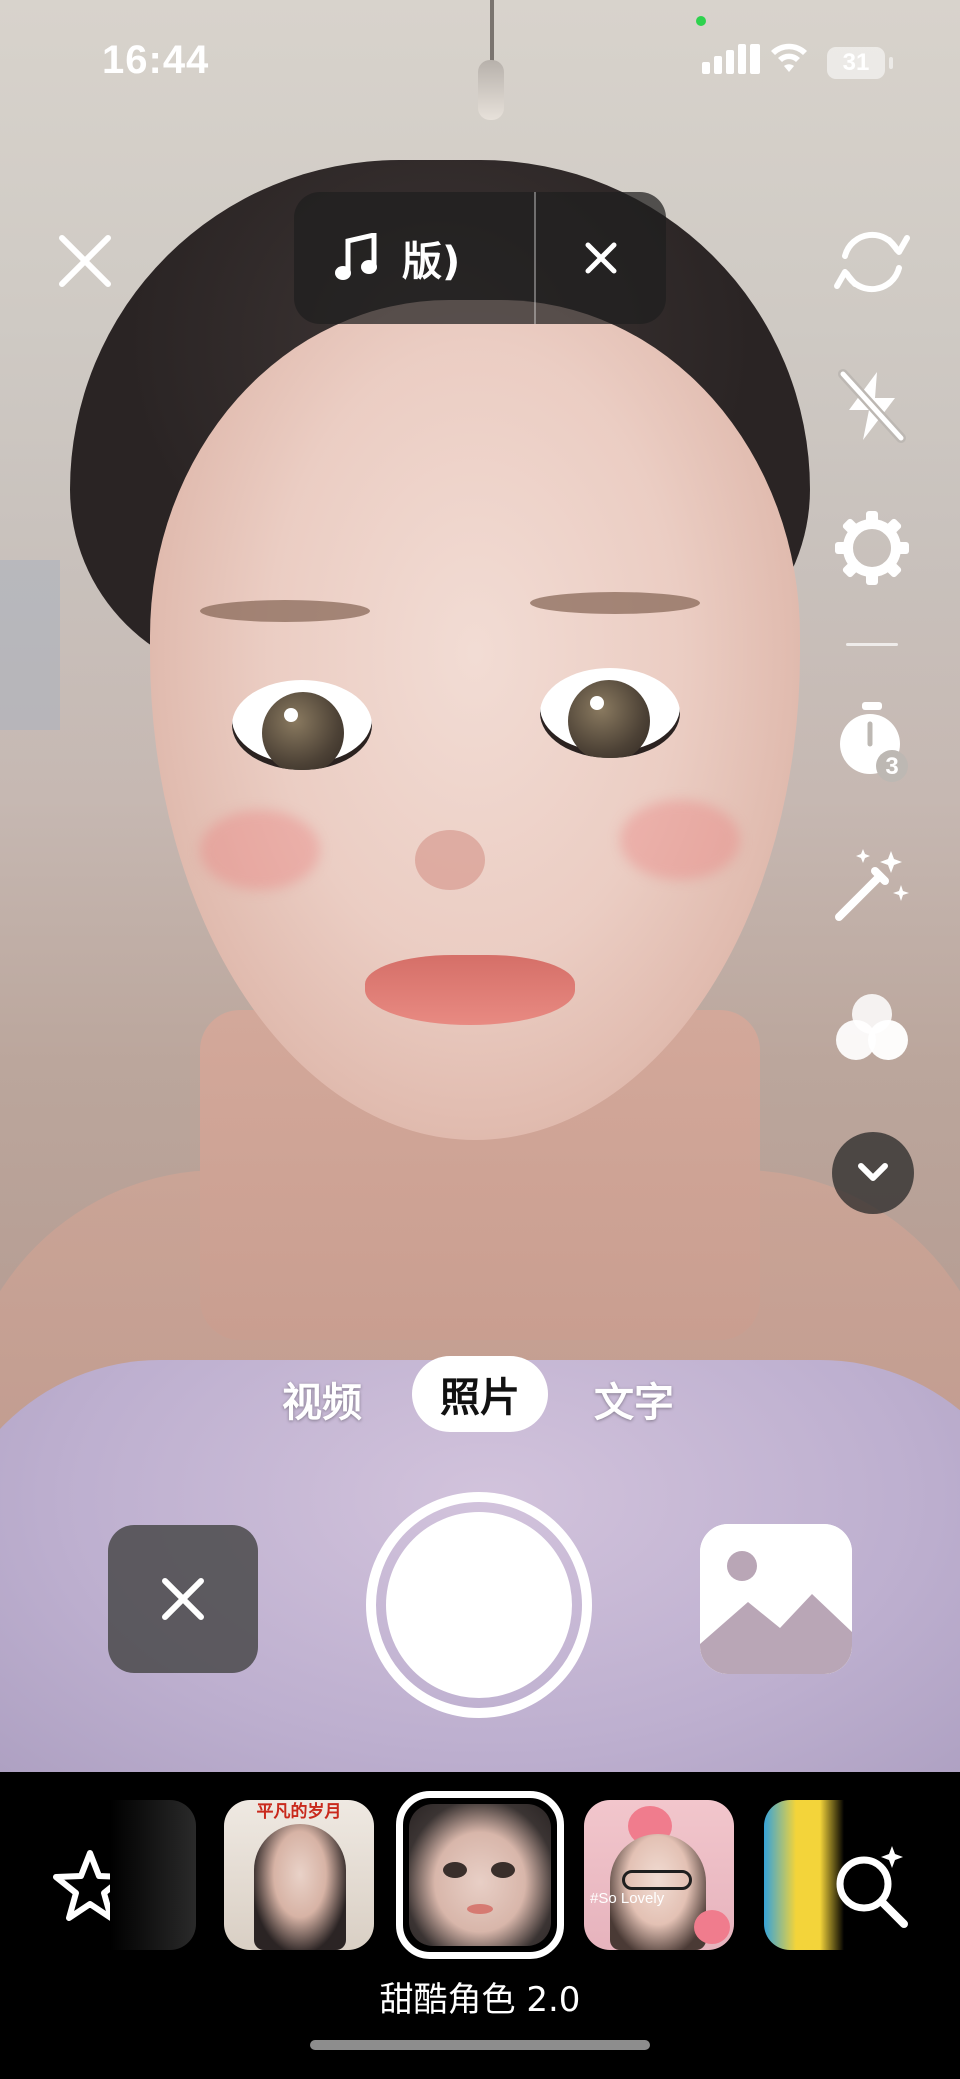  Describe the element at coordinates (299, 1875) in the screenshot. I see `effect-thumb-1: 平凡的岁月` at that location.